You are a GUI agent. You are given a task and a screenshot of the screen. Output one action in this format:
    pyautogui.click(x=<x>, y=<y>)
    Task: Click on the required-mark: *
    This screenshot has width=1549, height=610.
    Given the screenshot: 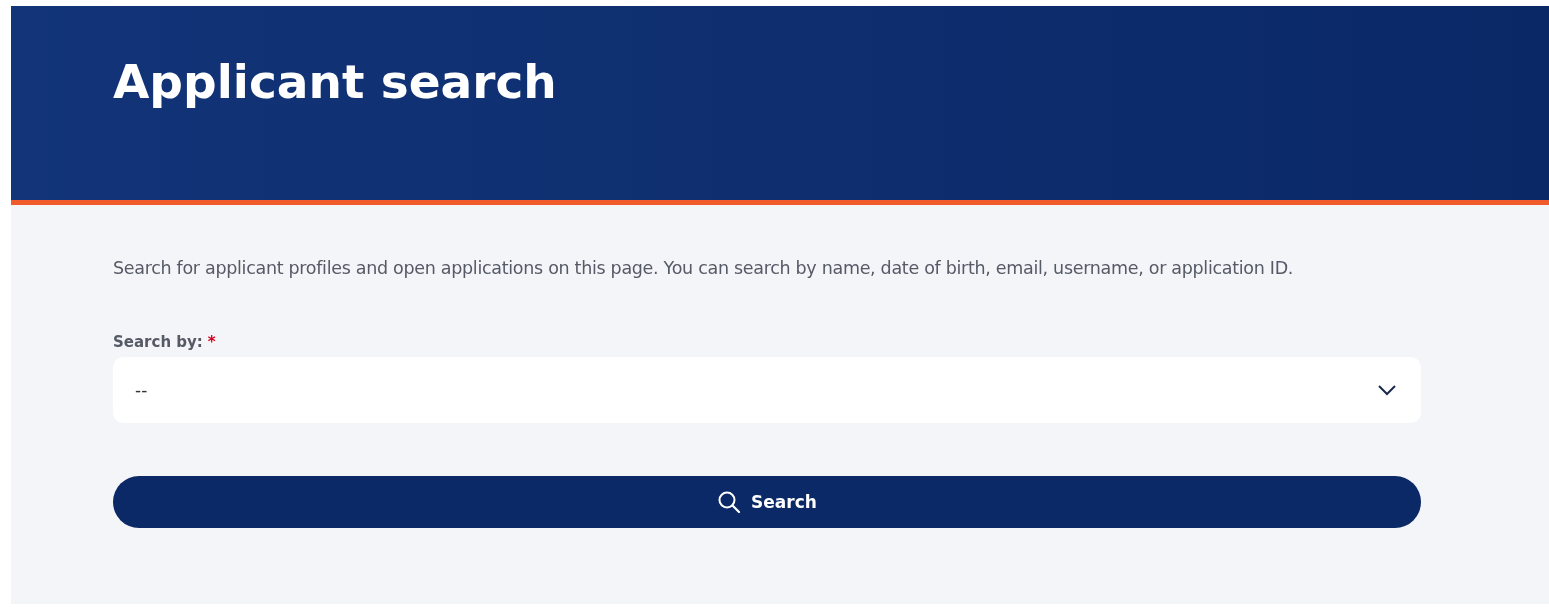 What is the action you would take?
    pyautogui.click(x=211, y=342)
    